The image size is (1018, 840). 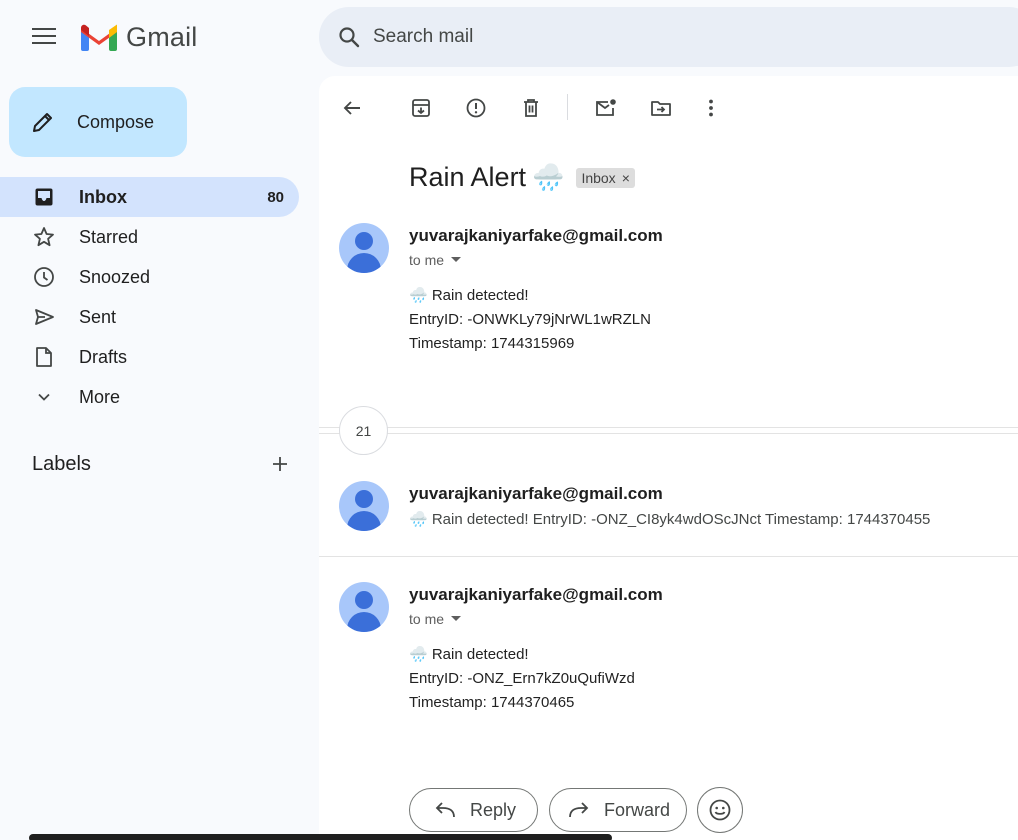 I want to click on gmail-logo: Gmail, so click(x=139, y=37).